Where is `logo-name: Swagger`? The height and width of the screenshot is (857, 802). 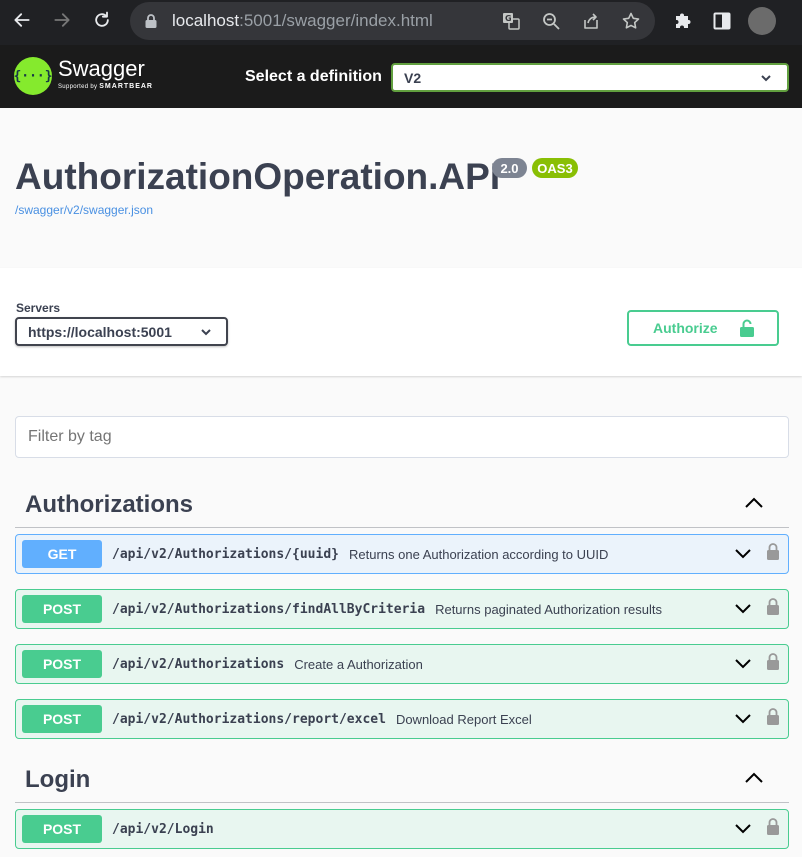
logo-name: Swagger is located at coordinates (101, 68).